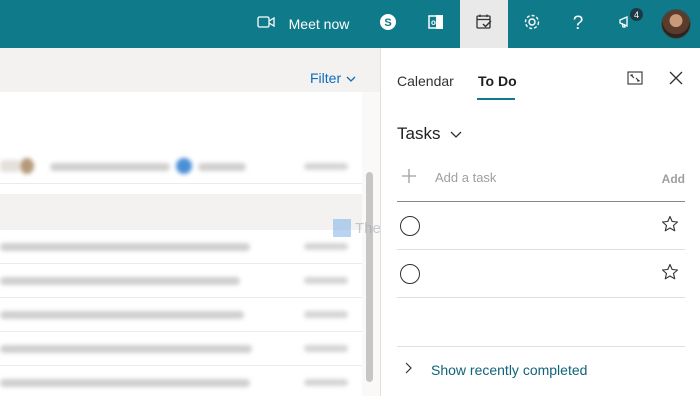 Image resolution: width=700 pixels, height=396 pixels. I want to click on tab-calendar: Calendar, so click(425, 81).